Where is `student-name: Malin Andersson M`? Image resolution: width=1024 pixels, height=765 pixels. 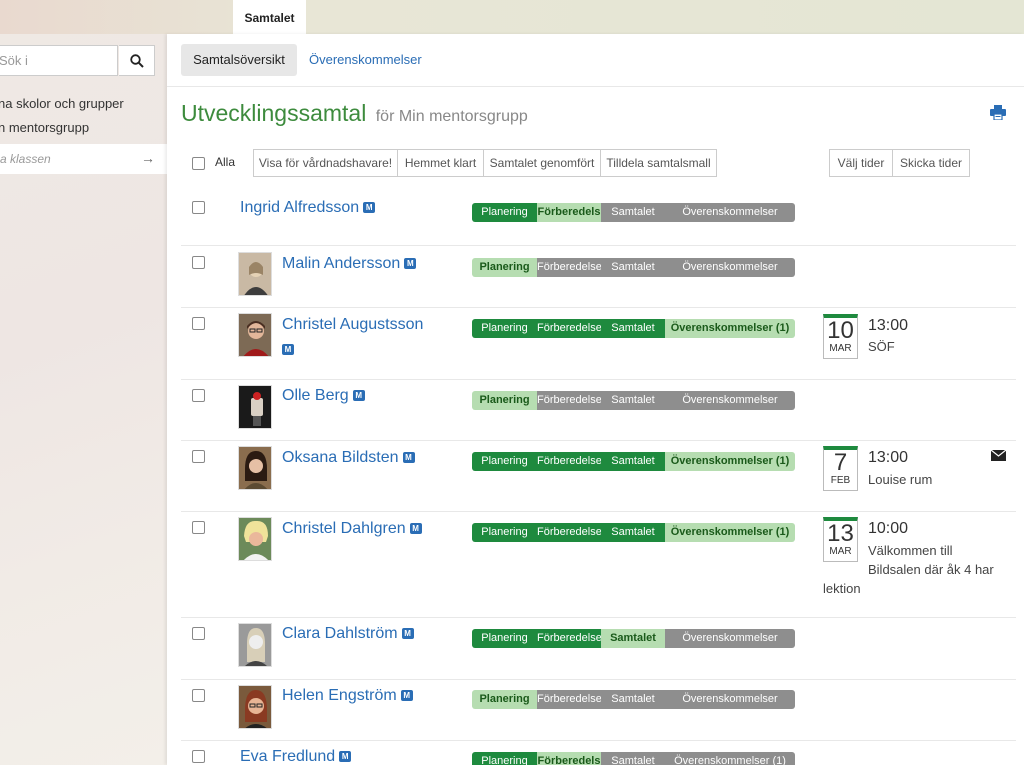
student-name: Malin Andersson M is located at coordinates (349, 264).